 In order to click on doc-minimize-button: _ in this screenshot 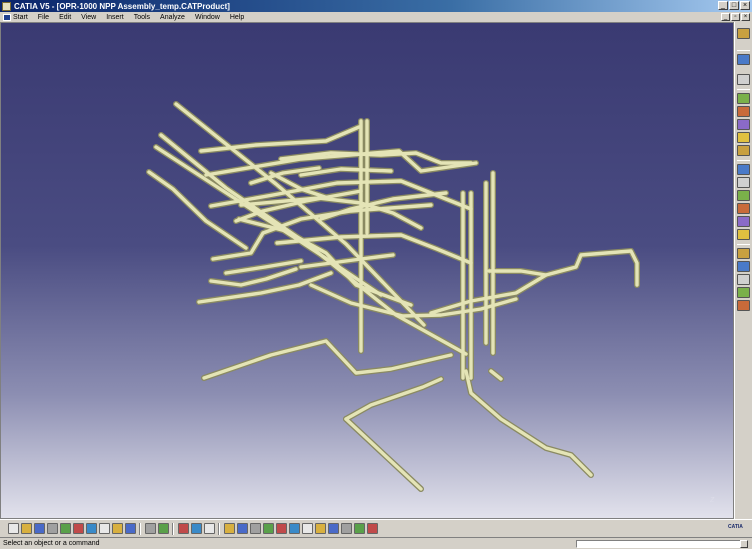, I will do `click(725, 17)`.